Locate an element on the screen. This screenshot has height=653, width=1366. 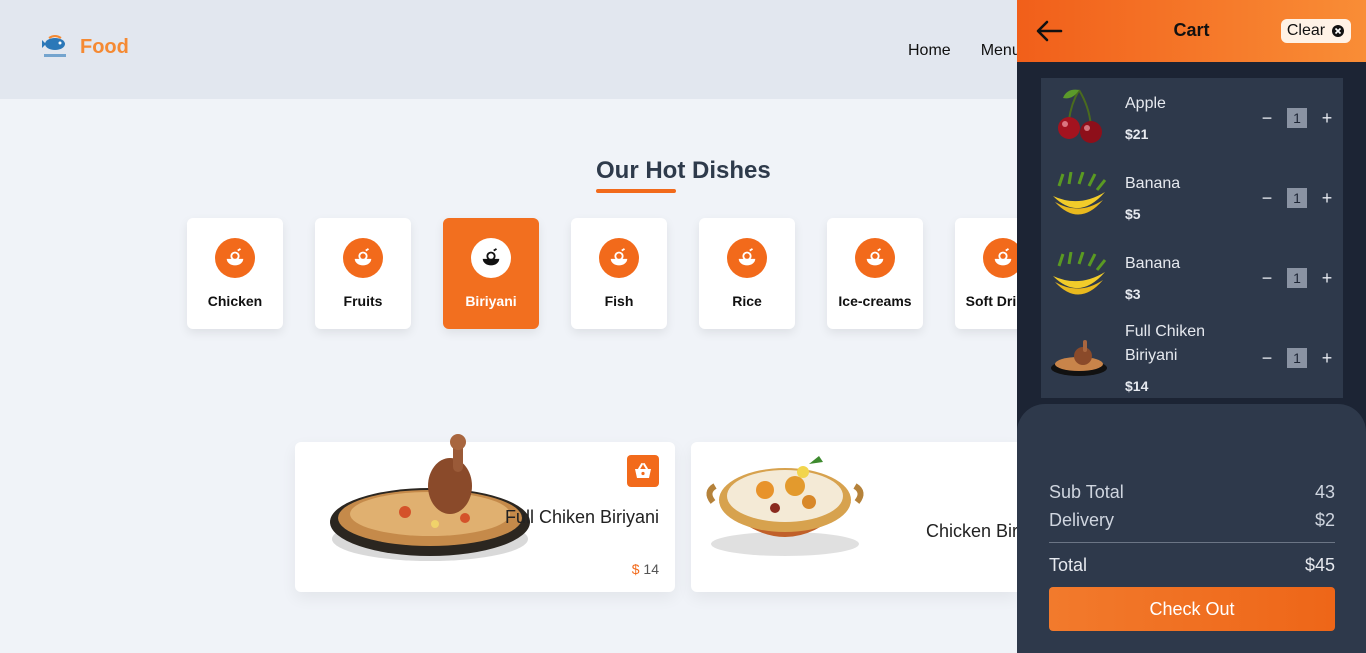
category-label: Chicken is located at coordinates (235, 301).